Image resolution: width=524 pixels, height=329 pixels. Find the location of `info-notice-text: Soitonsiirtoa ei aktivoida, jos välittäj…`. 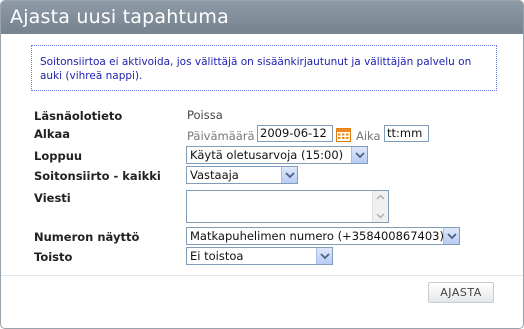

info-notice-text: Soitonsiirtoa ei aktivoida, jos välittäj… is located at coordinates (256, 69).